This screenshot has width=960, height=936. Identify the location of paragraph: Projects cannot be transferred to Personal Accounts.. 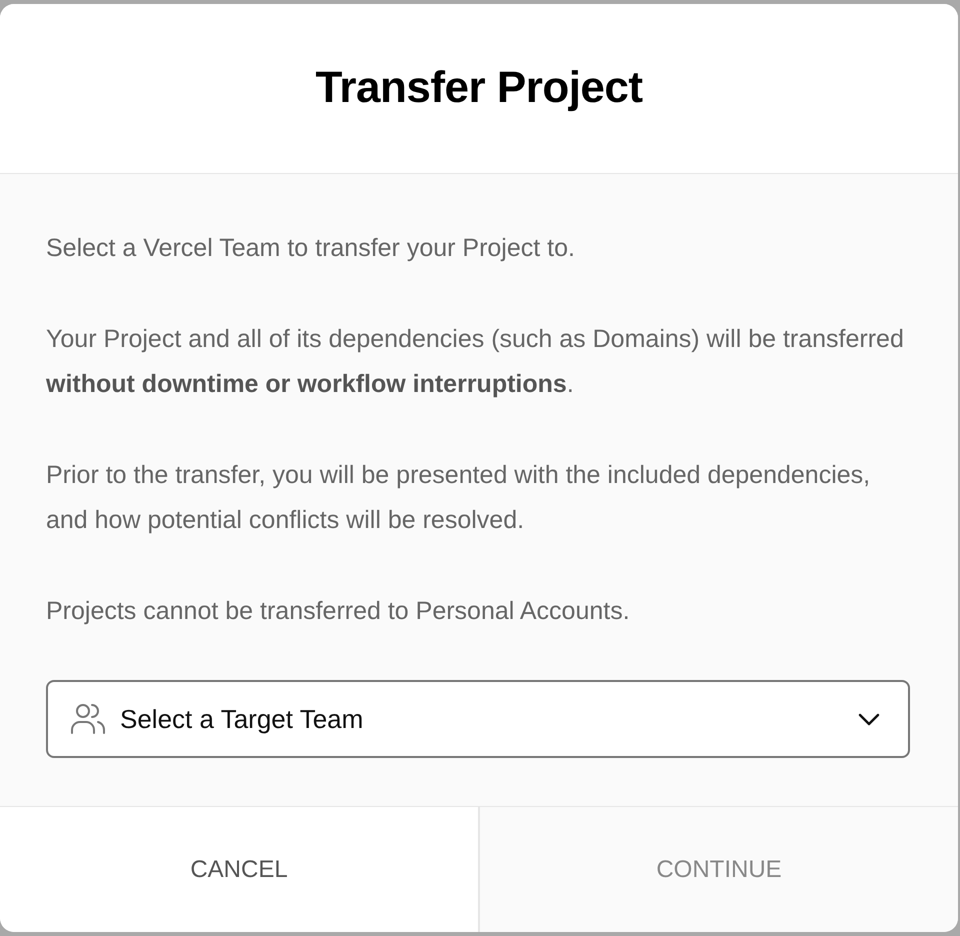
(338, 611).